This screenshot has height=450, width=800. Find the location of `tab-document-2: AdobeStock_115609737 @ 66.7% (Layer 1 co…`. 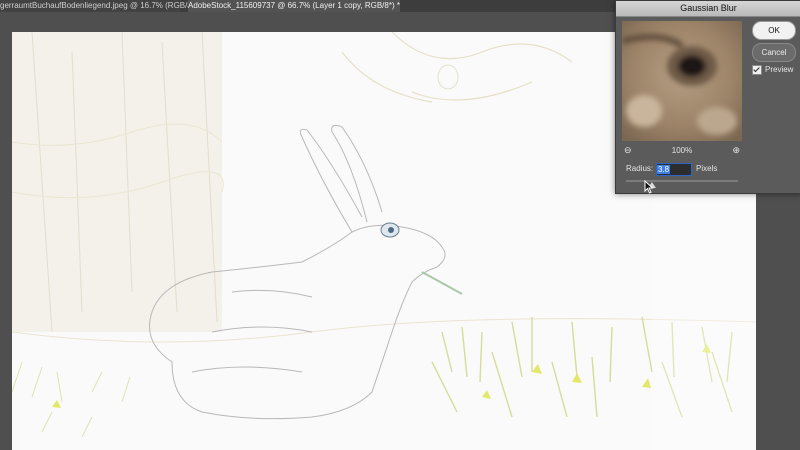

tab-document-2: AdobeStock_115609737 @ 66.7% (Layer 1 co… is located at coordinates (294, 6).